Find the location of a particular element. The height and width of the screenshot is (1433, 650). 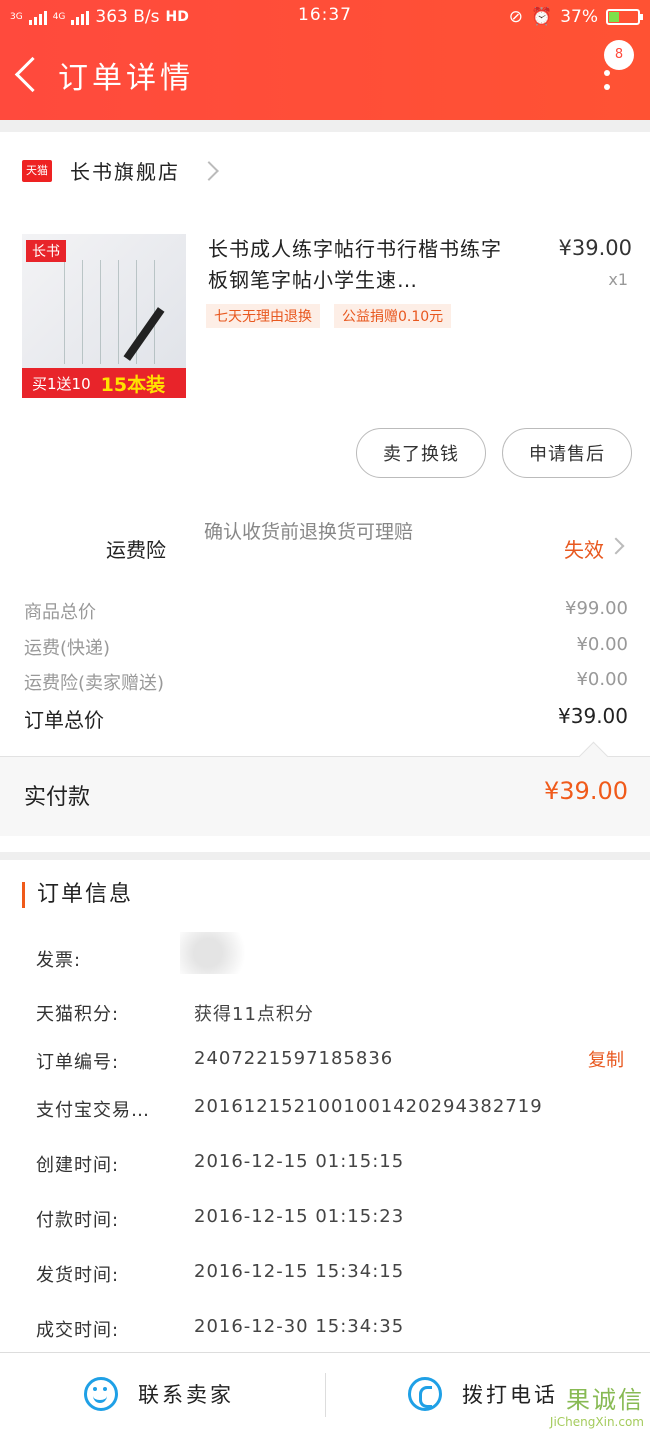

return-policy-tag: 七天无理由退换 is located at coordinates (263, 316).